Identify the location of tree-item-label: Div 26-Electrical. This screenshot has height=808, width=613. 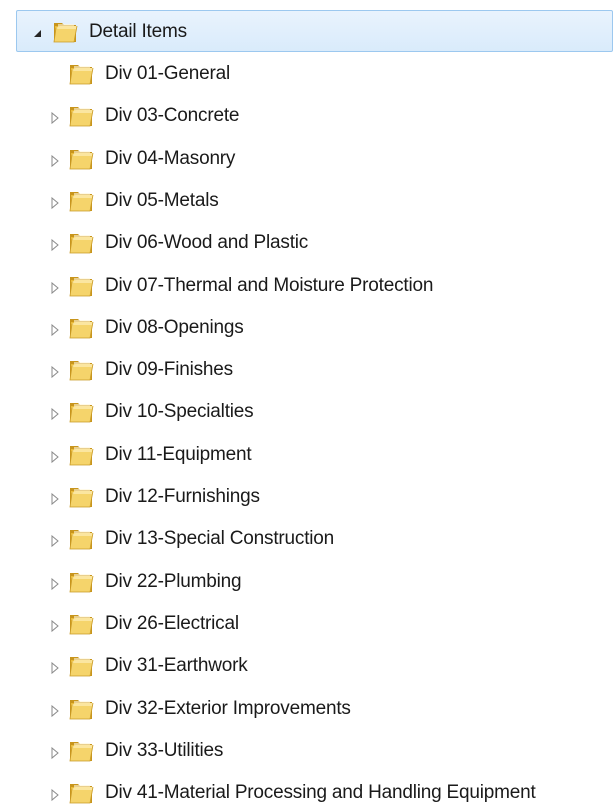
(172, 623).